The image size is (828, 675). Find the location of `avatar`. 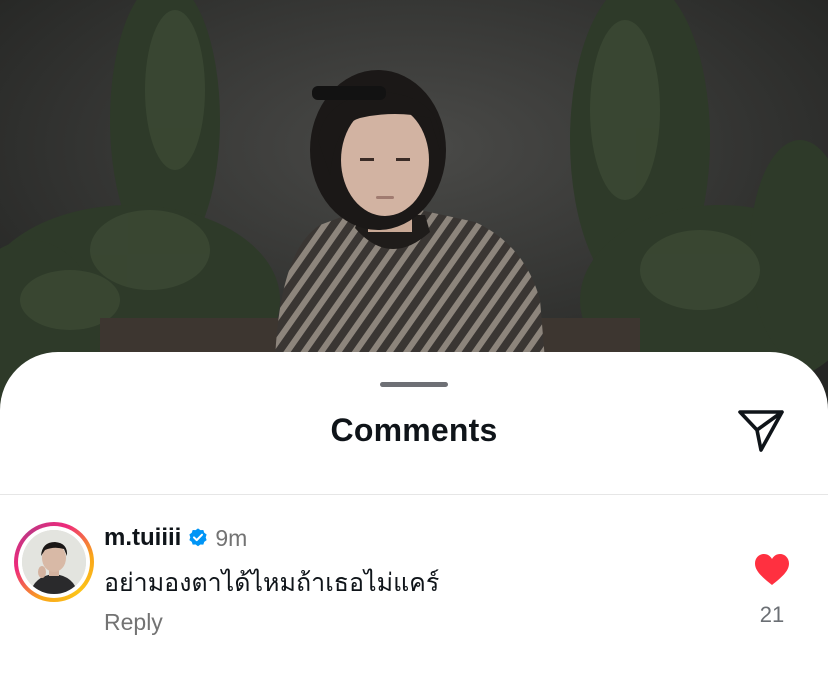

avatar is located at coordinates (54, 562).